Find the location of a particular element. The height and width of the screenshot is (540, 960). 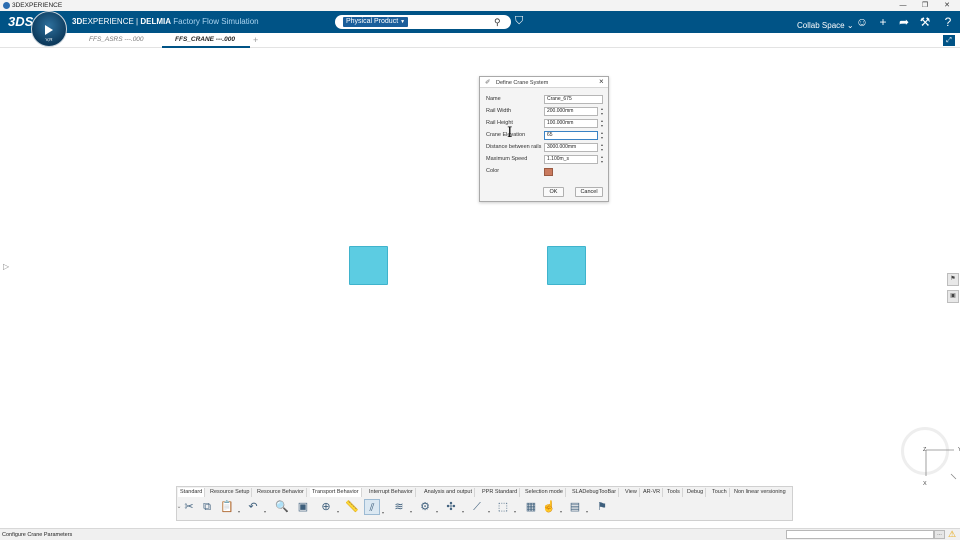

tab-interrupt-behavior: Interrupt Behavior is located at coordinates (391, 492).